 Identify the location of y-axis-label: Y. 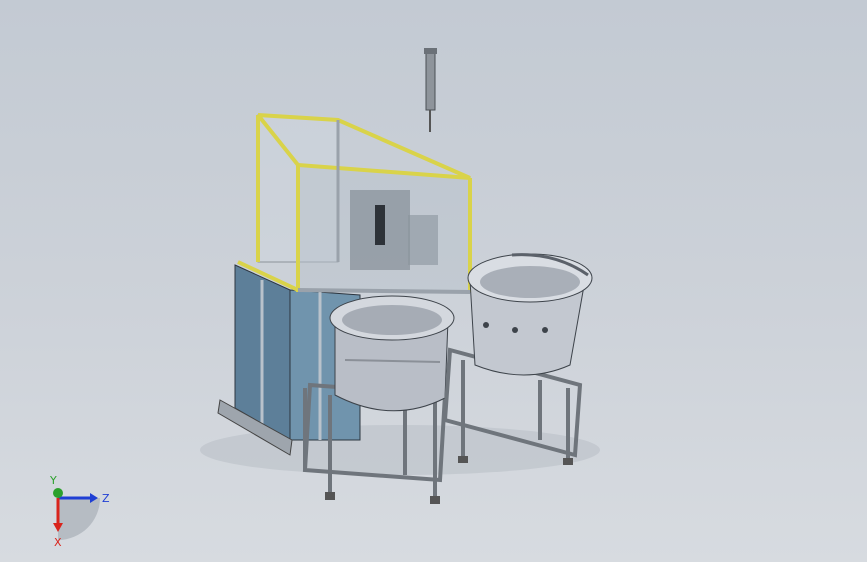
(53, 480).